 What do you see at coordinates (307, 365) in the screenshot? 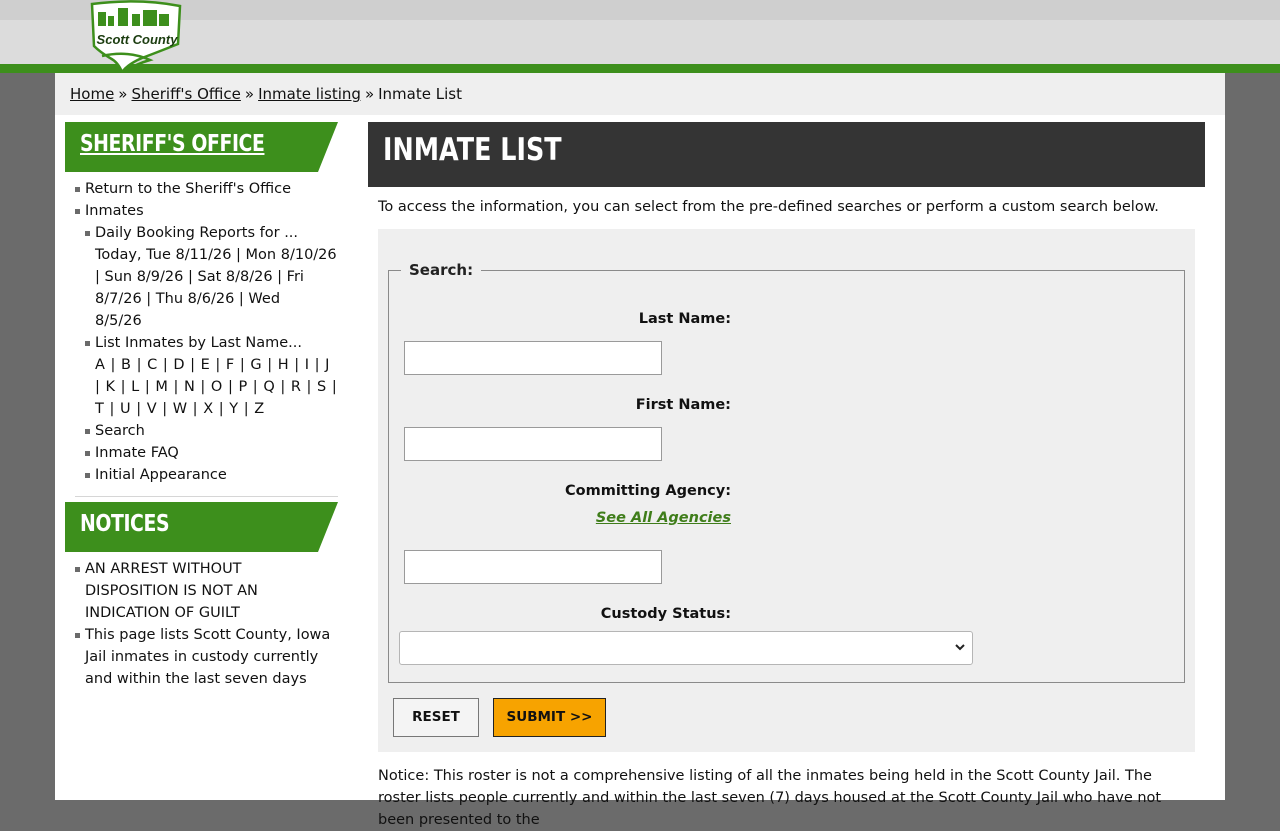
I see `letter-link: I` at bounding box center [307, 365].